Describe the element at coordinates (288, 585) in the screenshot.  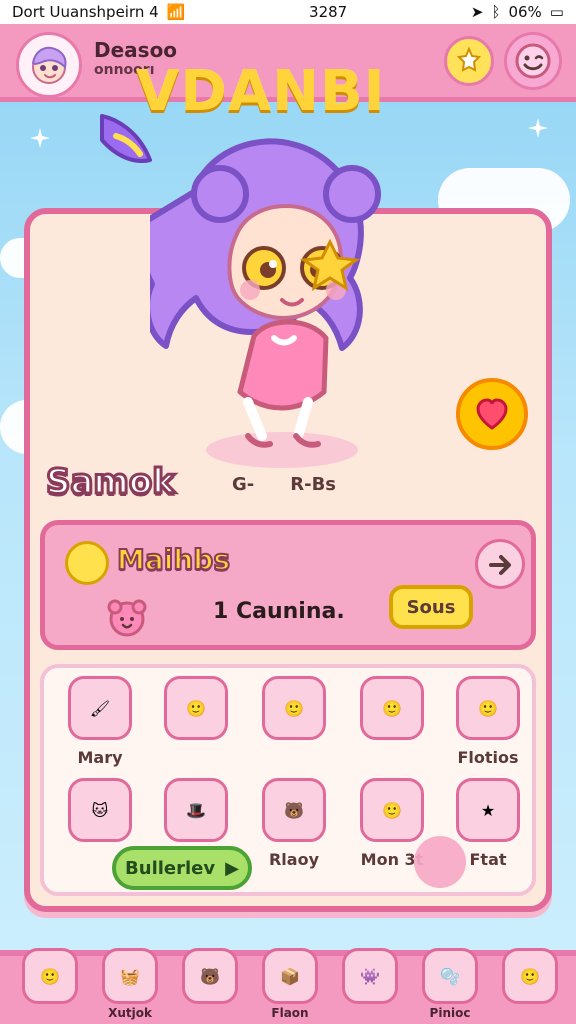
I see `missions-panel: Maihbs 1 Caunina. Sous` at that location.